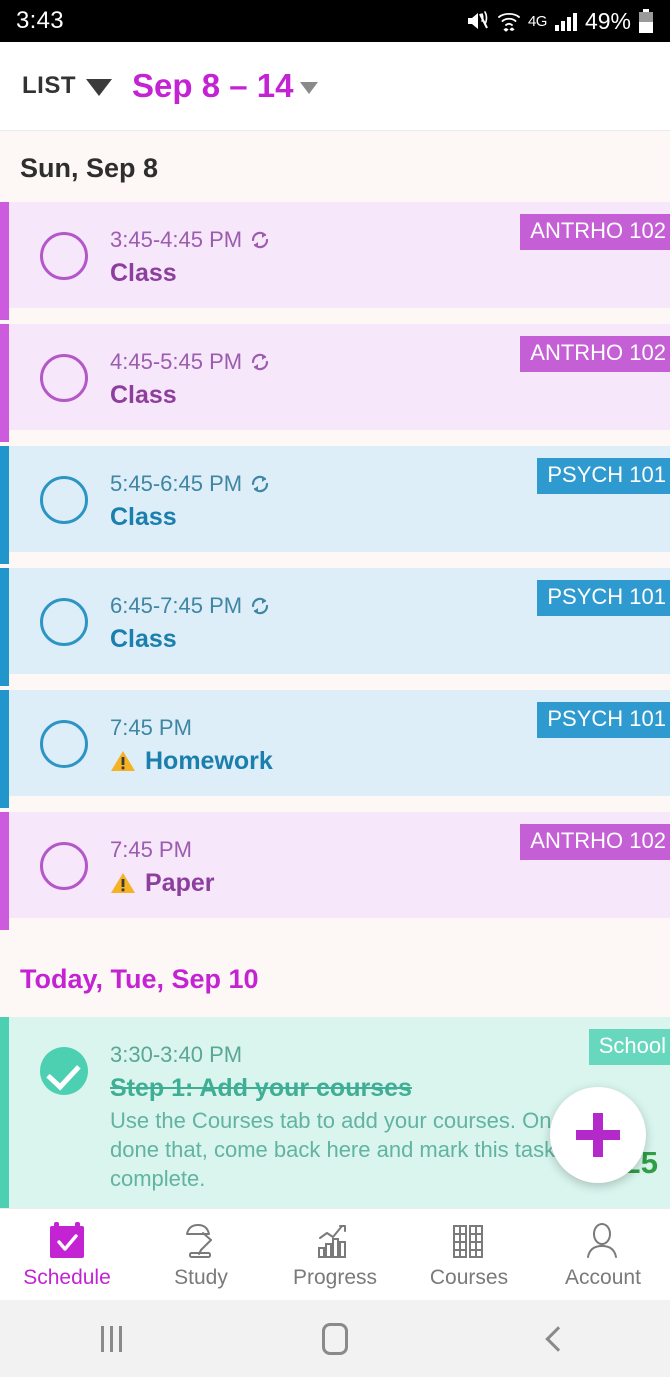 This screenshot has width=670, height=1377. I want to click on recent-apps-icon, so click(112, 1338).